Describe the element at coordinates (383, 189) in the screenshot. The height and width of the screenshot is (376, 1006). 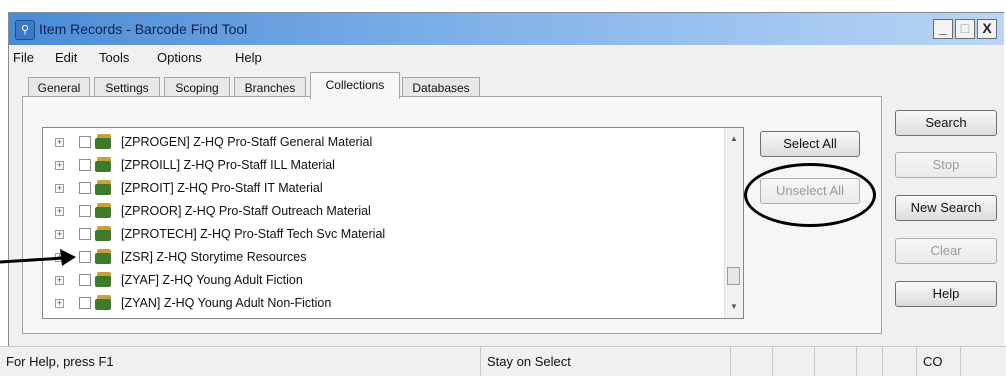
I see `list-item: + [ZPROIT] Z-HQ Pro-Staff IT Material` at that location.